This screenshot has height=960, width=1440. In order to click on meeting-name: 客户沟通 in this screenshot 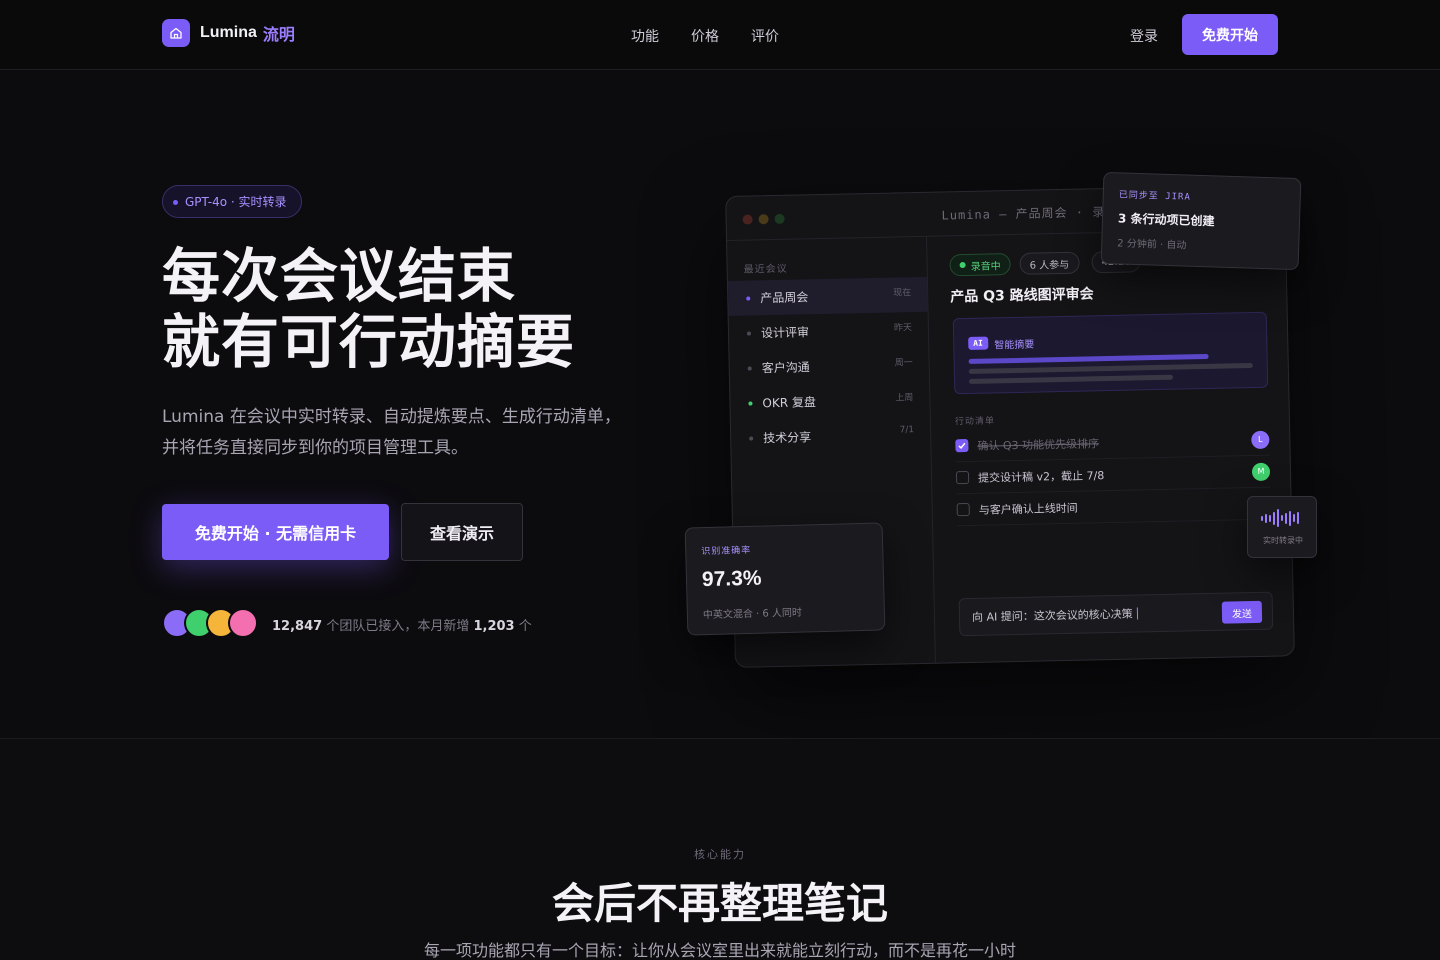, I will do `click(785, 368)`.